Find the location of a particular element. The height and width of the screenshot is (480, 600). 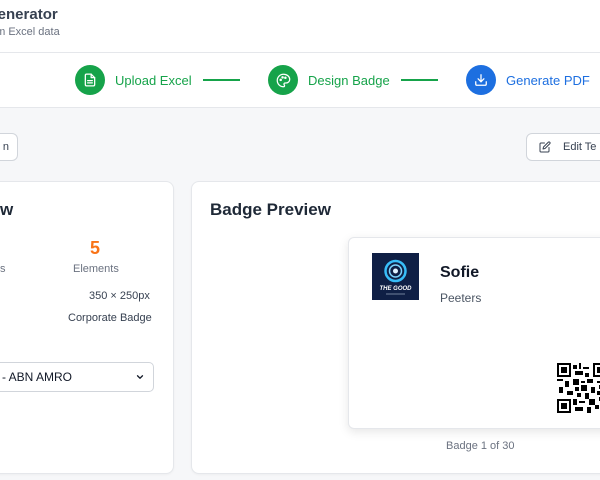

badge-preview-title: Badge Preview is located at coordinates (270, 209).